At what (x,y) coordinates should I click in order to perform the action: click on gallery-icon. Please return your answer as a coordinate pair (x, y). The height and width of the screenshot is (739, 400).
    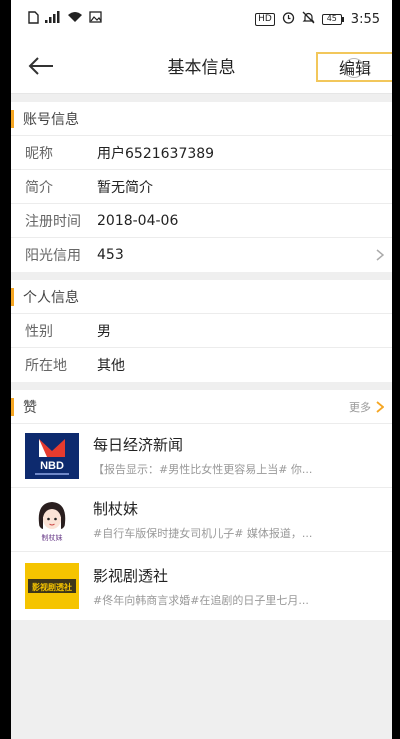
    Looking at the image, I should click on (95, 19).